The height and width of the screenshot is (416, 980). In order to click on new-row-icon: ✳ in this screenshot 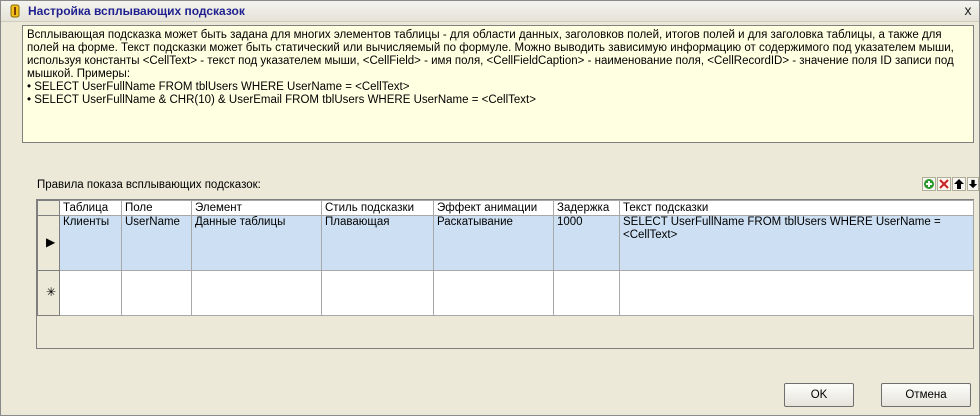, I will do `click(51, 292)`.